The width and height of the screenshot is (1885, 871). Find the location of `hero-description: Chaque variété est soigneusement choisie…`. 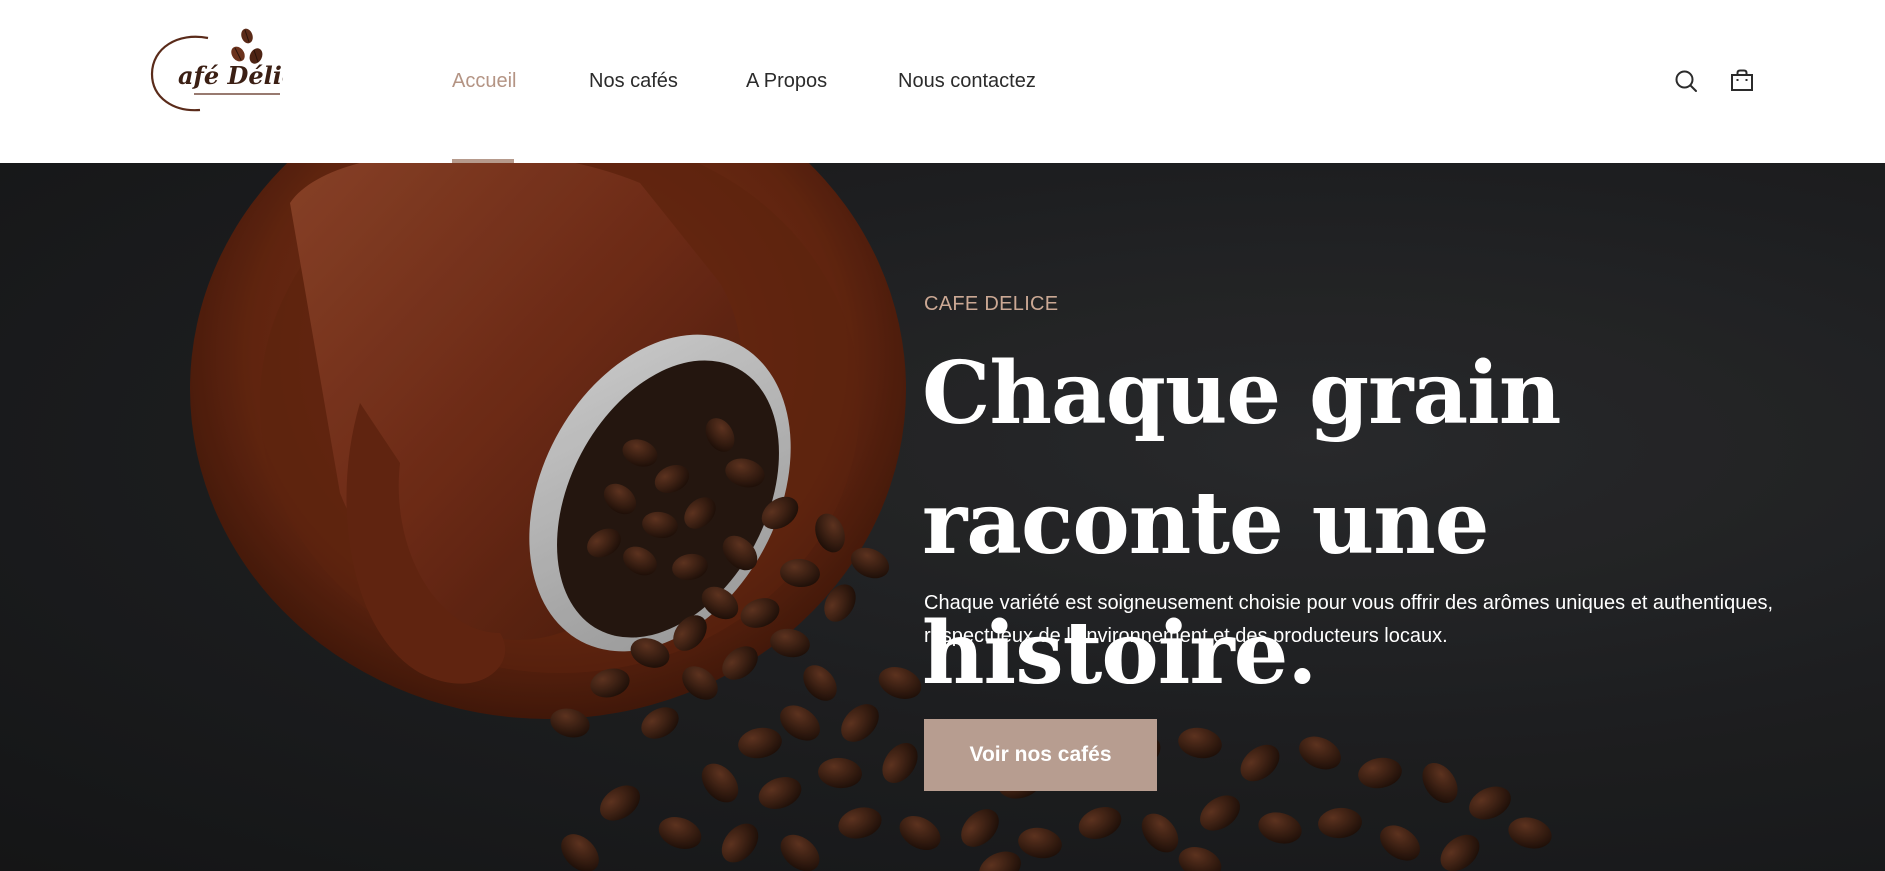

hero-description: Chaque variété est soigneusement choisie… is located at coordinates (1349, 619).